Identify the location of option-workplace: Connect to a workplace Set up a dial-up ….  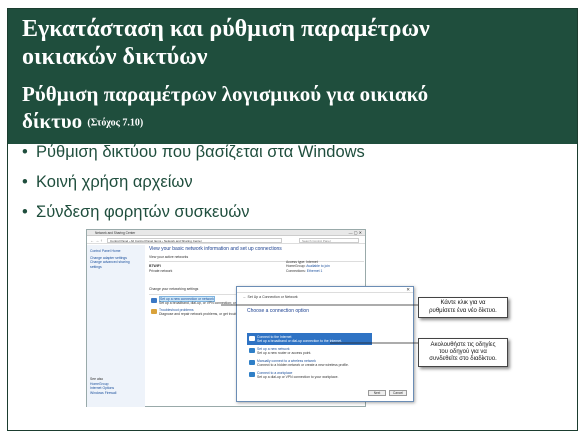
(309, 375).